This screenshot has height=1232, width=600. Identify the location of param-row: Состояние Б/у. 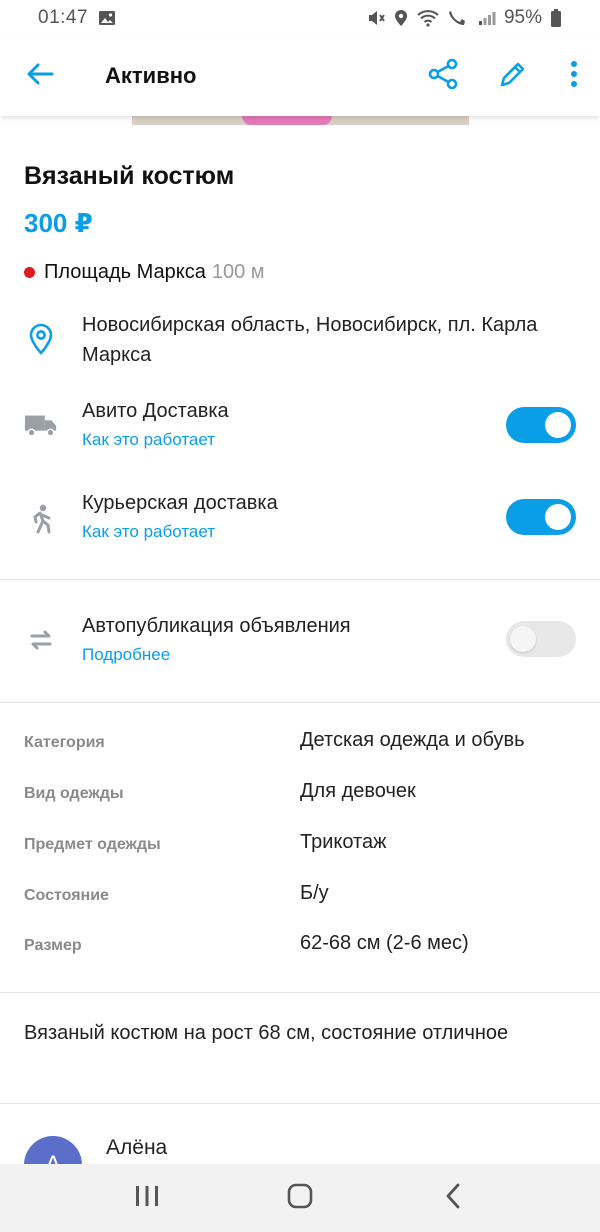
(300, 896).